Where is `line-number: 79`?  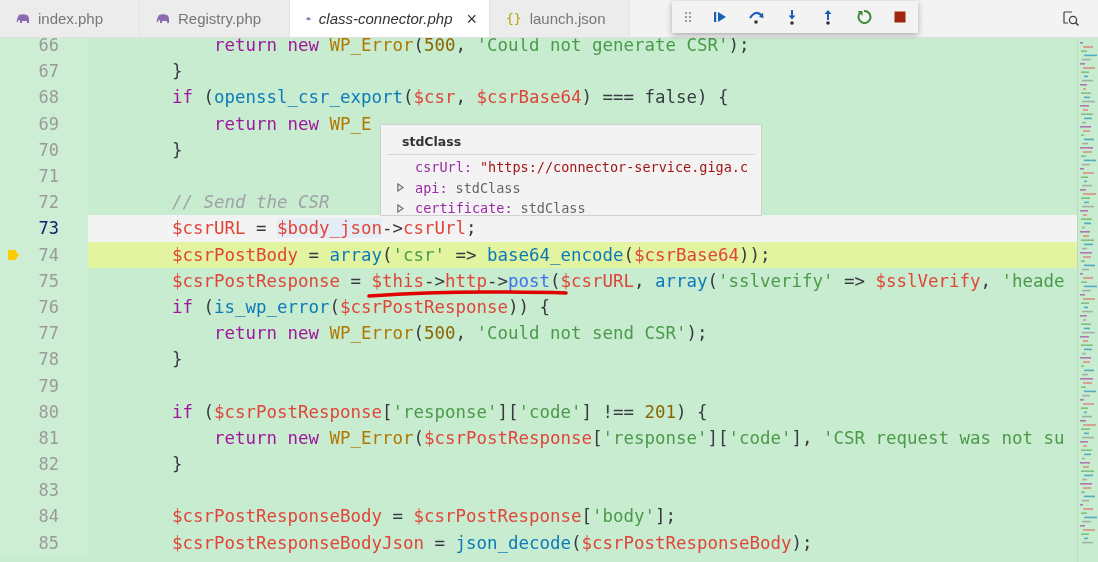
line-number: 79 is located at coordinates (48, 385).